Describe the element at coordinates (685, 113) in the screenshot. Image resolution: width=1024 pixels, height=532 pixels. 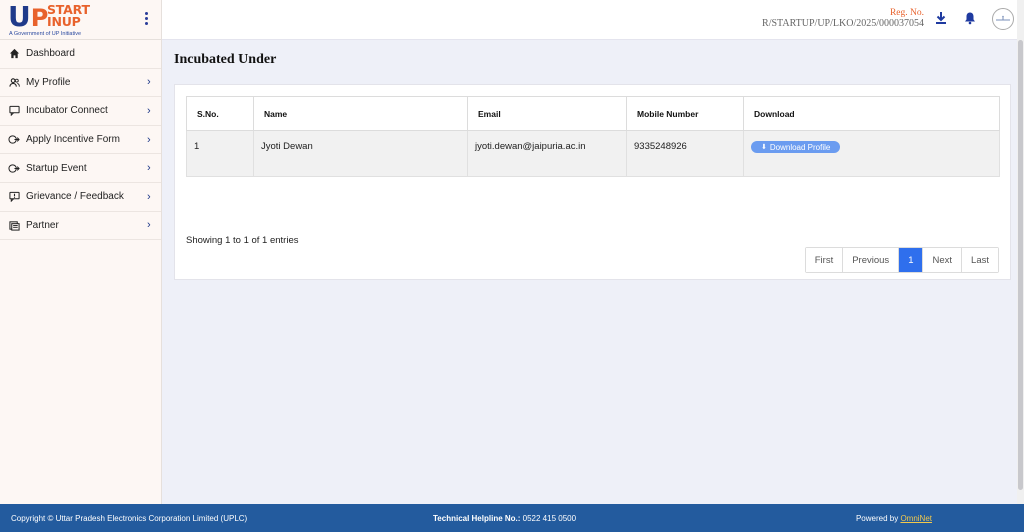
I see `column-header: Mobile Number` at that location.